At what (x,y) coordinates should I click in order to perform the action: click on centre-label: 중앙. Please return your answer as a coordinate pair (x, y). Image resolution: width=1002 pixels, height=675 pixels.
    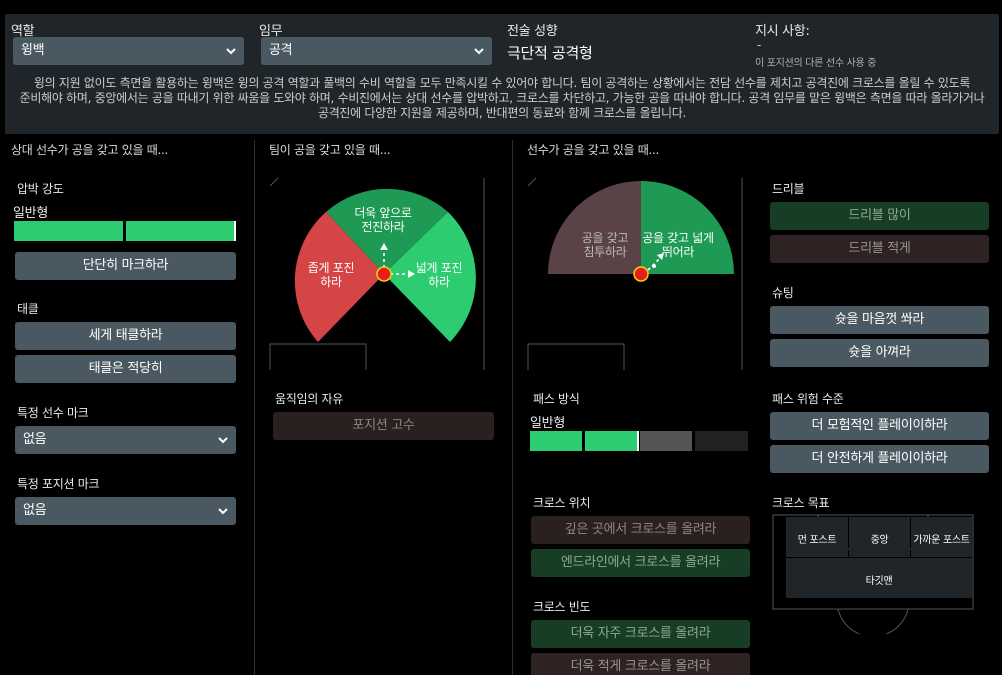
    Looking at the image, I should click on (879, 540).